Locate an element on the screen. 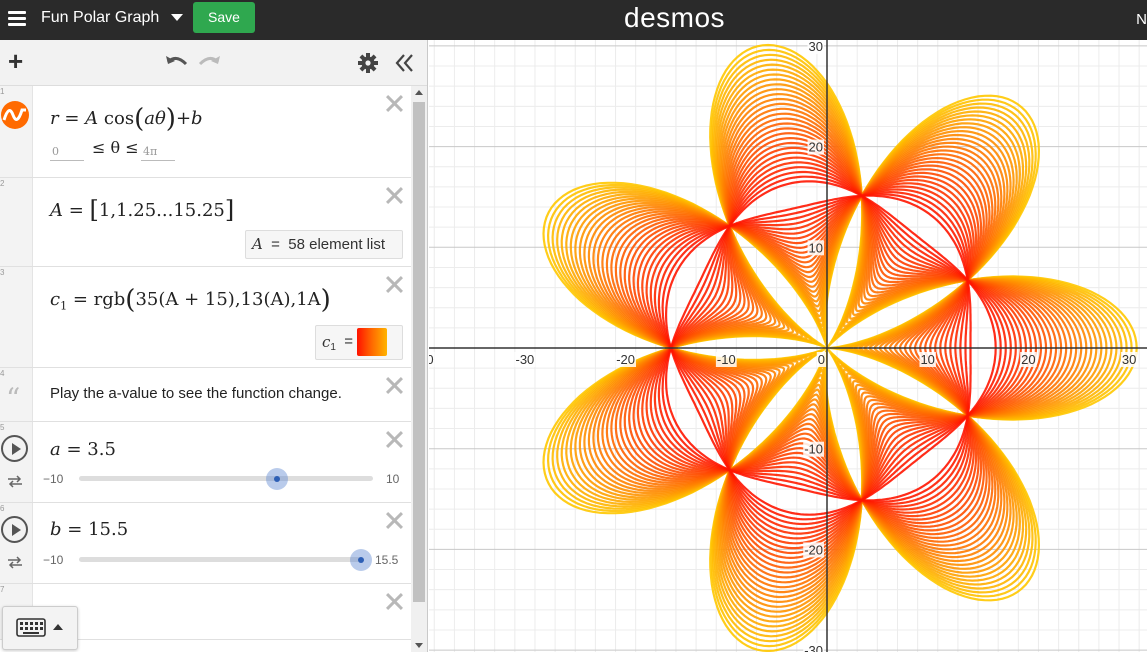 The width and height of the screenshot is (1147, 652). keyboard-toggle-button is located at coordinates (40, 628).